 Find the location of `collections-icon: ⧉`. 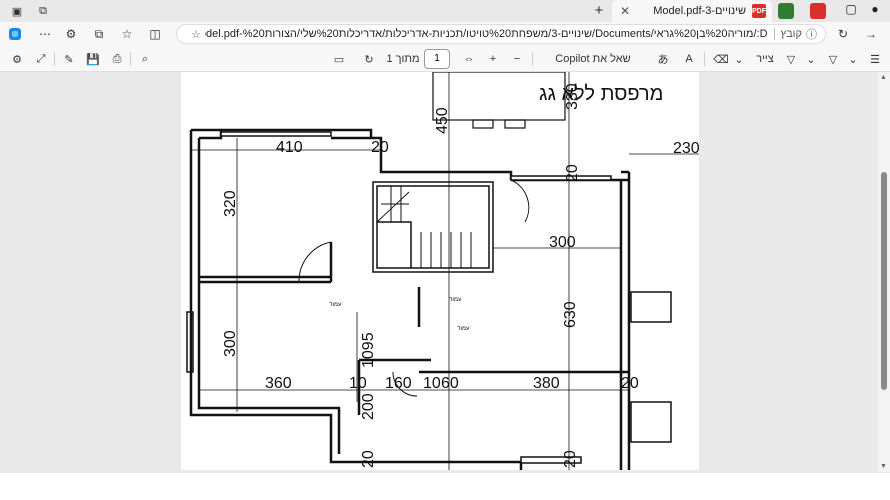

collections-icon: ⧉ is located at coordinates (99, 34).